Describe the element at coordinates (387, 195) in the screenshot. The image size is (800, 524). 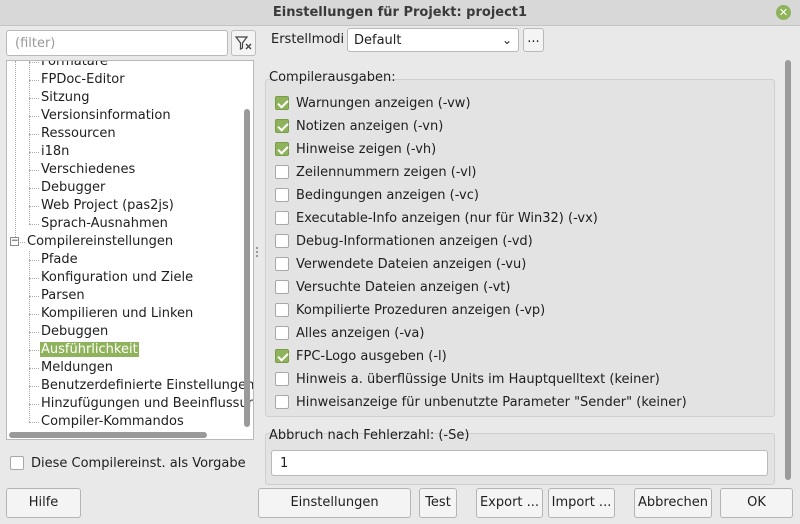
I see `compiler-option-label: Bedingungen anzeigen (-vc)` at that location.